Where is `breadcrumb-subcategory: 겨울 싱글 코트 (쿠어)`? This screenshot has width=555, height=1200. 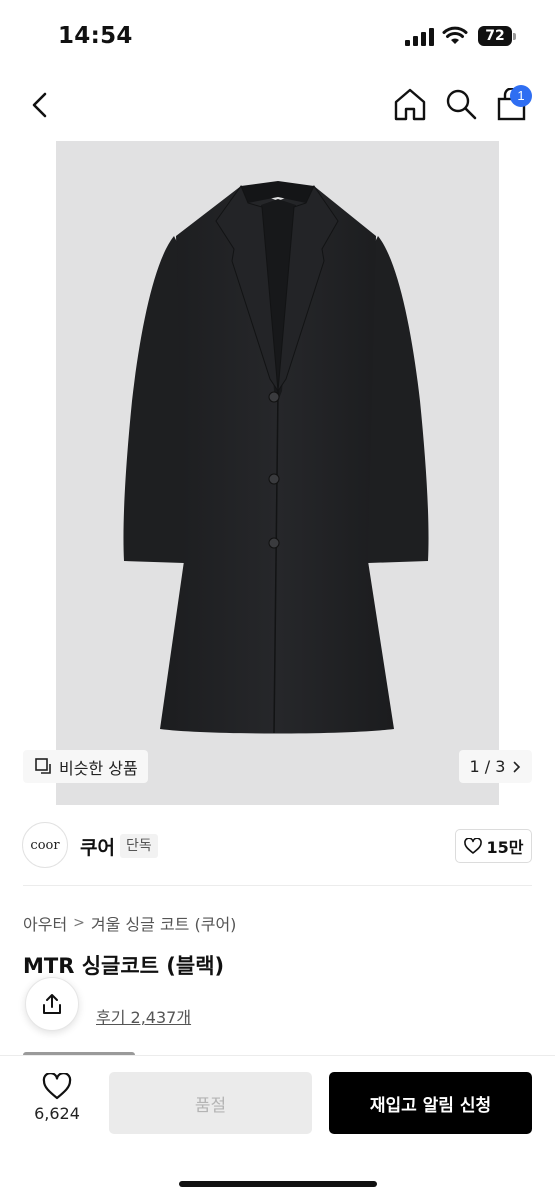 breadcrumb-subcategory: 겨울 싱글 코트 (쿠어) is located at coordinates (164, 923).